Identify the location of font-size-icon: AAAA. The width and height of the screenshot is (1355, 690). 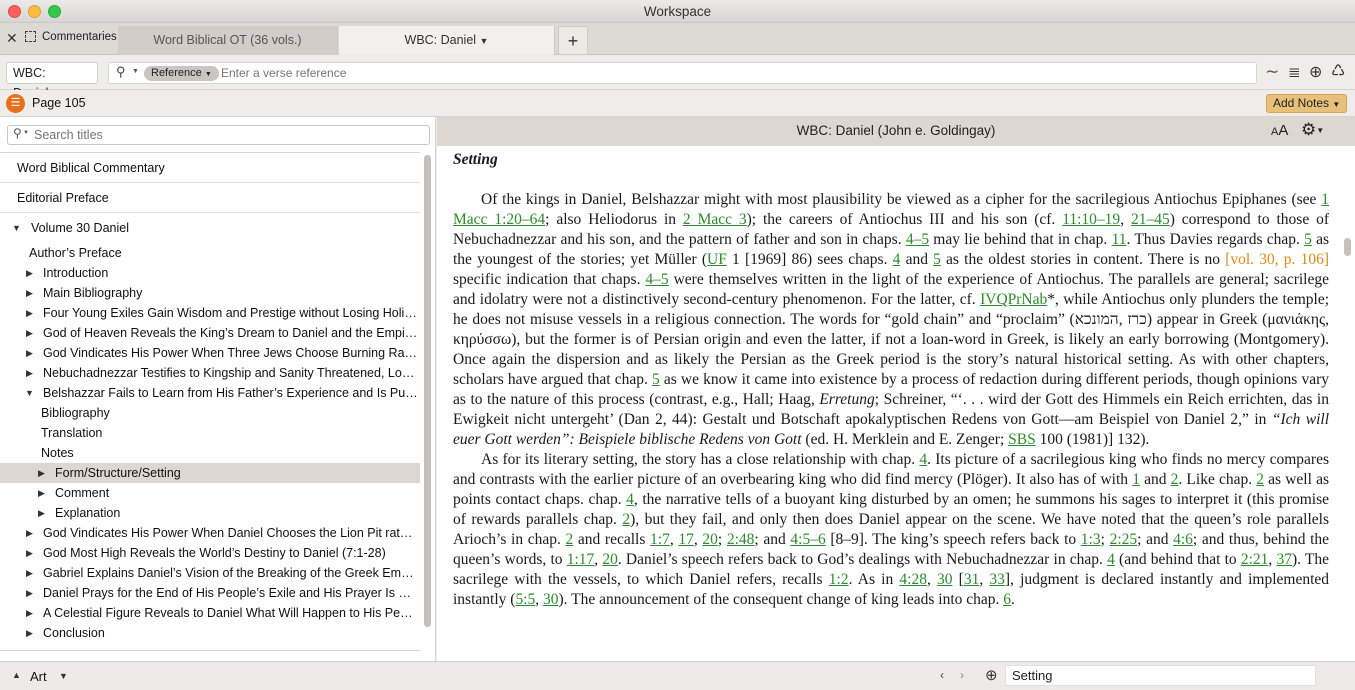
(1279, 131).